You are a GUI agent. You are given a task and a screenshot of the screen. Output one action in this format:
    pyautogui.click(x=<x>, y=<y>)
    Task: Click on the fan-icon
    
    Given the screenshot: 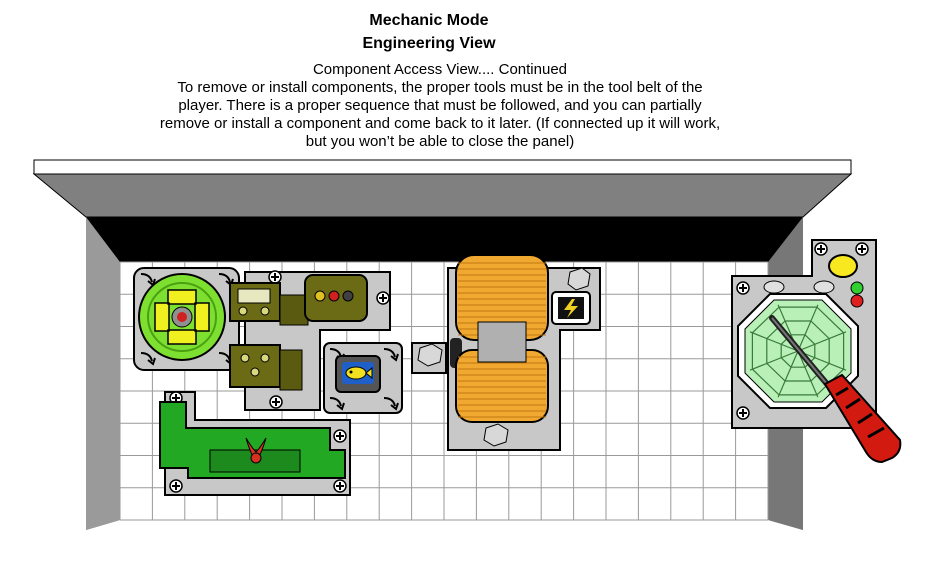 What is the action you would take?
    pyautogui.click(x=182, y=317)
    